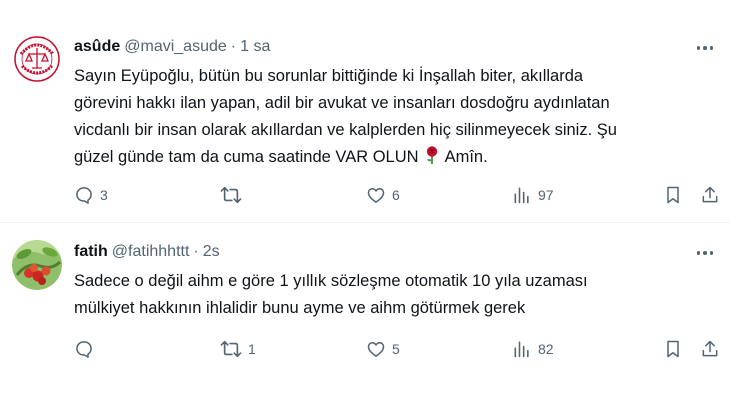 The width and height of the screenshot is (730, 420). I want to click on like-count: 5, so click(396, 349).